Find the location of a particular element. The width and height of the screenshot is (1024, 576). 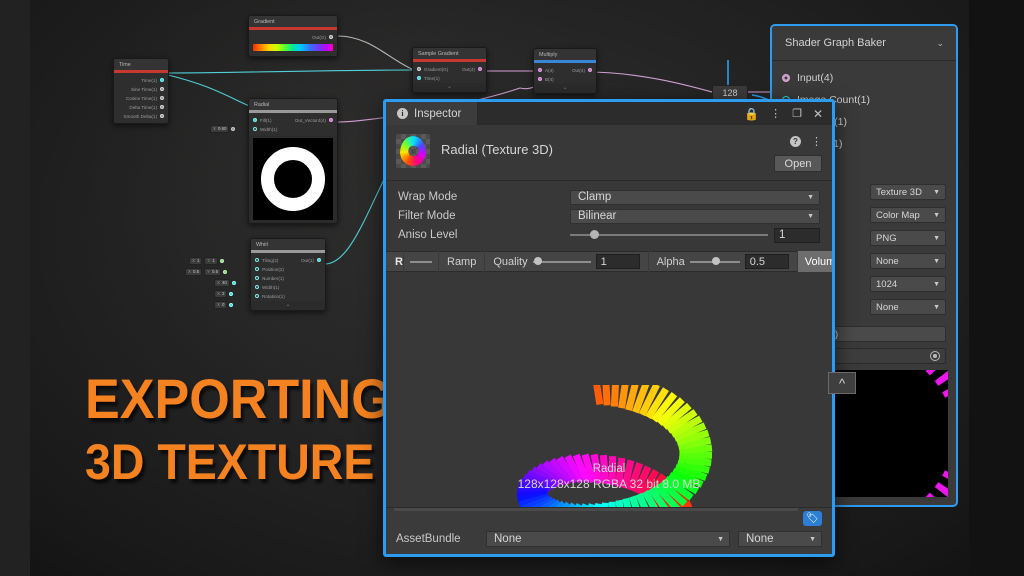

node-port-row: Tiling(2) is located at coordinates (270, 260).